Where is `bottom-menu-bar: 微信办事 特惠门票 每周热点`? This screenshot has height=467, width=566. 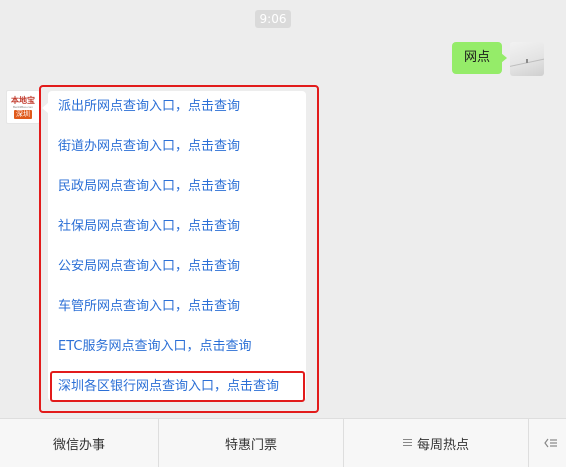
bottom-menu-bar: 微信办事 特惠门票 每周热点 is located at coordinates (283, 442).